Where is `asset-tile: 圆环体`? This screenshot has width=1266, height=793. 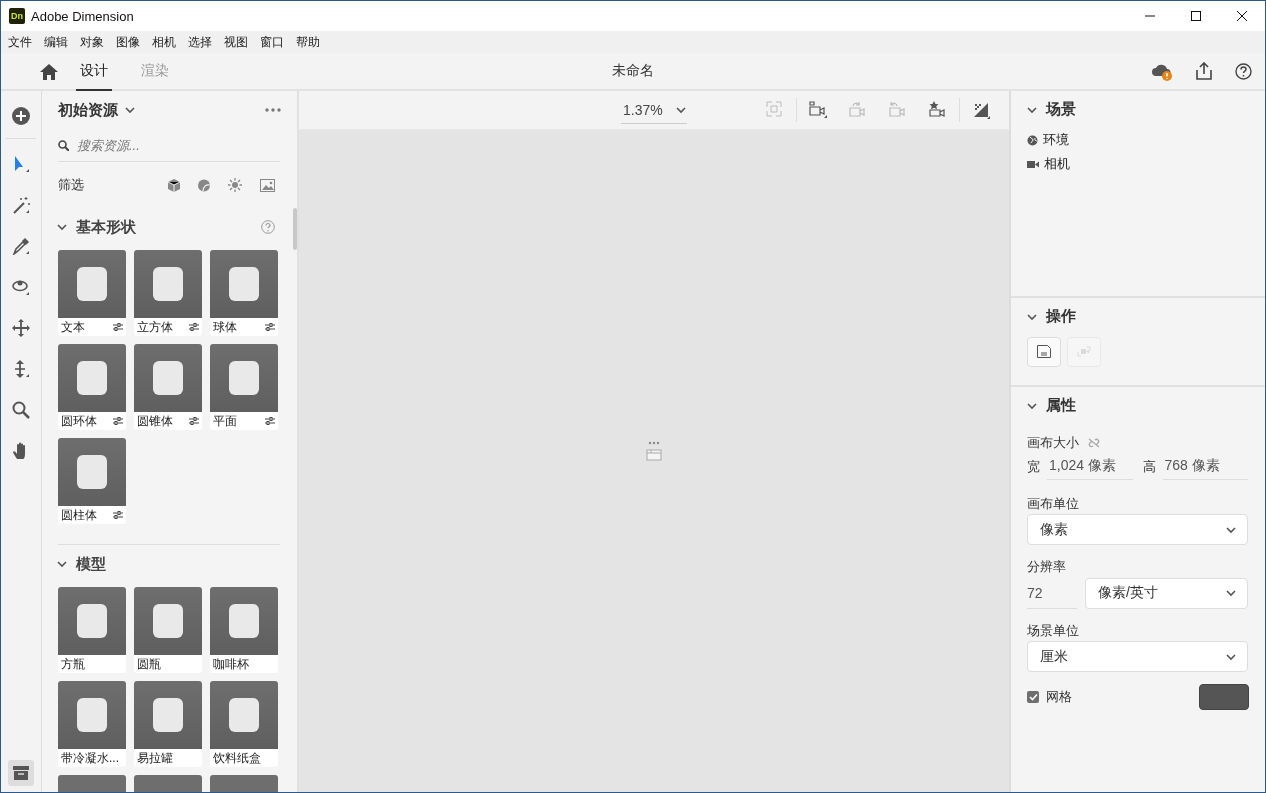
asset-tile: 圆环体 is located at coordinates (92, 387).